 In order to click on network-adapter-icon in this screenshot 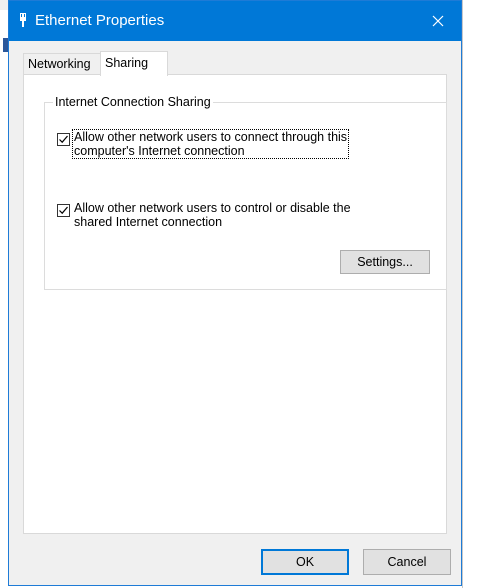, I will do `click(23, 20)`.